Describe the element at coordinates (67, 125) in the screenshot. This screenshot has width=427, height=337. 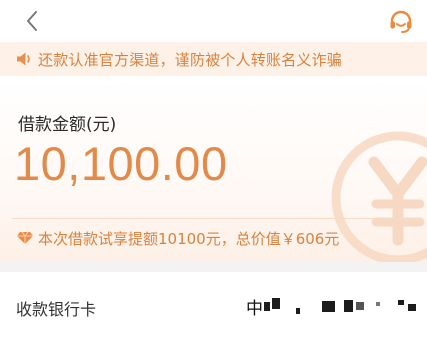
I see `amount-label: 借款金额(元)` at that location.